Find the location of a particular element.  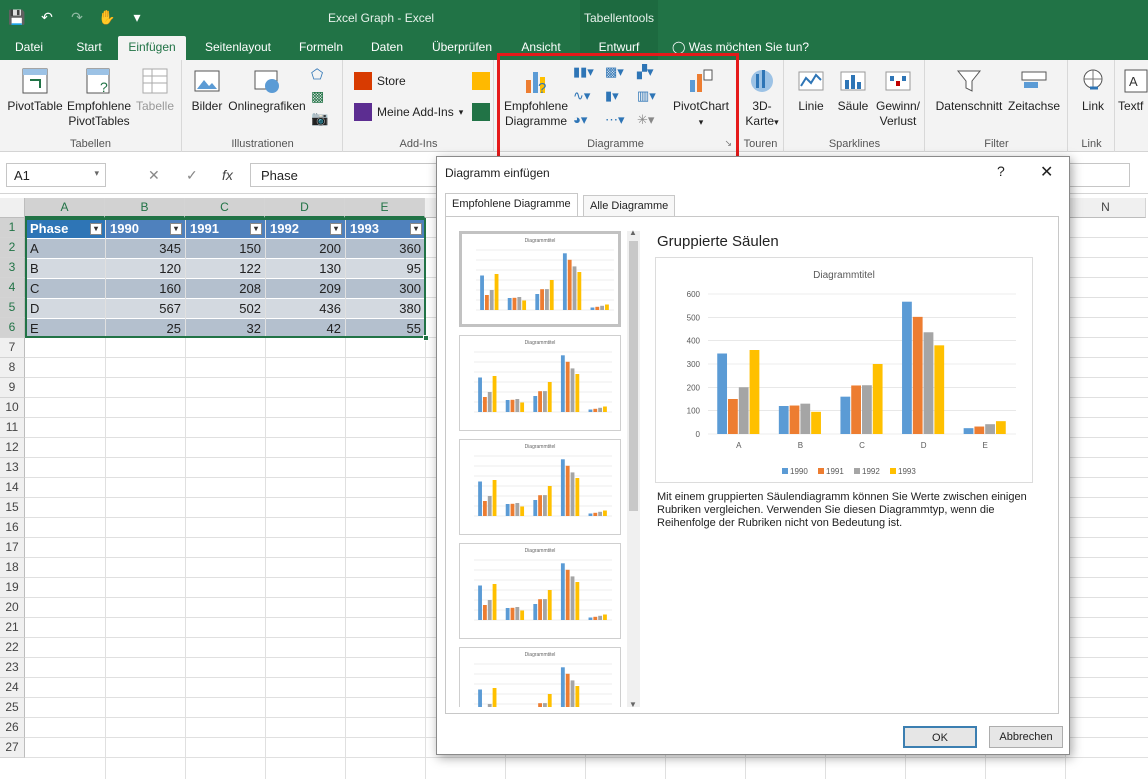

enter-icon: ✓ is located at coordinates (192, 175).